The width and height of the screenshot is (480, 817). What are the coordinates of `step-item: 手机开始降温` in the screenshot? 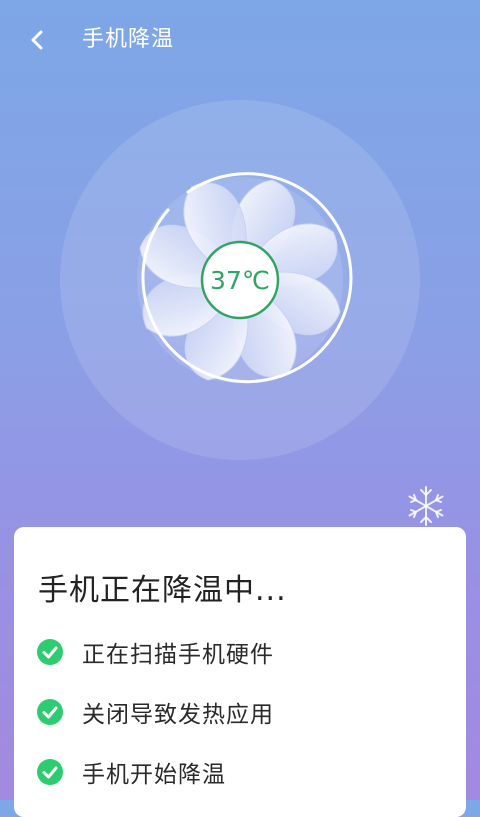 It's located at (131, 772).